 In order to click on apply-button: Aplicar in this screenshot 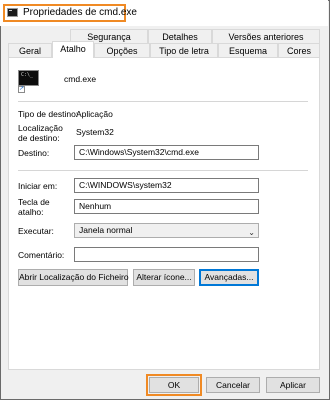, I will do `click(293, 385)`.